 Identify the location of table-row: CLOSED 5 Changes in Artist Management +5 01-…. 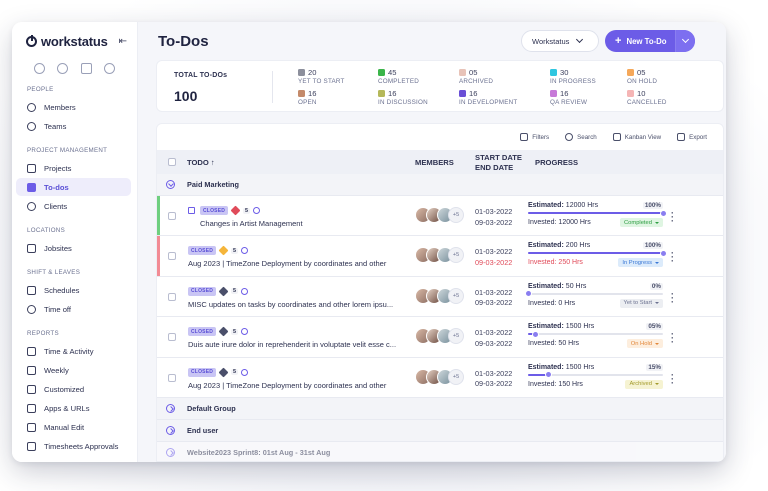
(440, 216).